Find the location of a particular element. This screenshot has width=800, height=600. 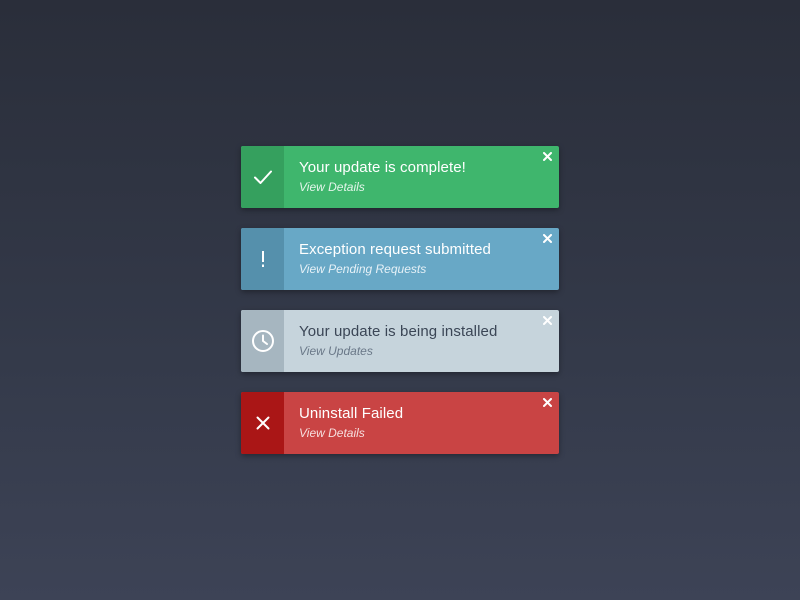

check-icon is located at coordinates (262, 177).